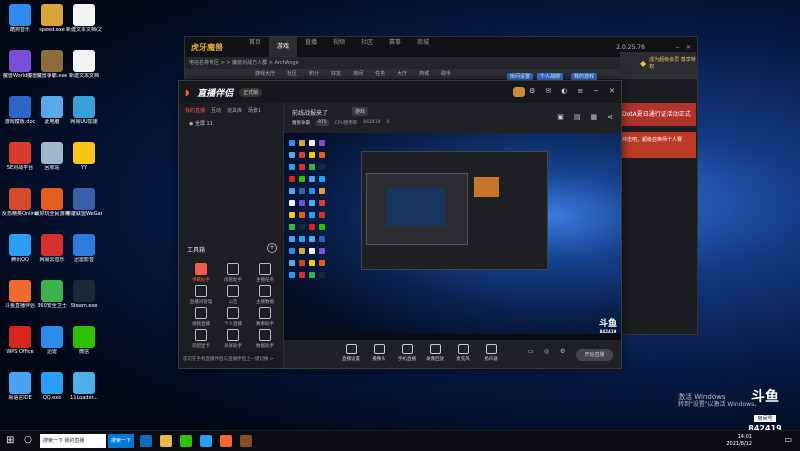 Image resolution: width=800 pixels, height=451 pixels. Describe the element at coordinates (20, 248) in the screenshot. I see `desktop-icon: 腾讯QQ` at that location.